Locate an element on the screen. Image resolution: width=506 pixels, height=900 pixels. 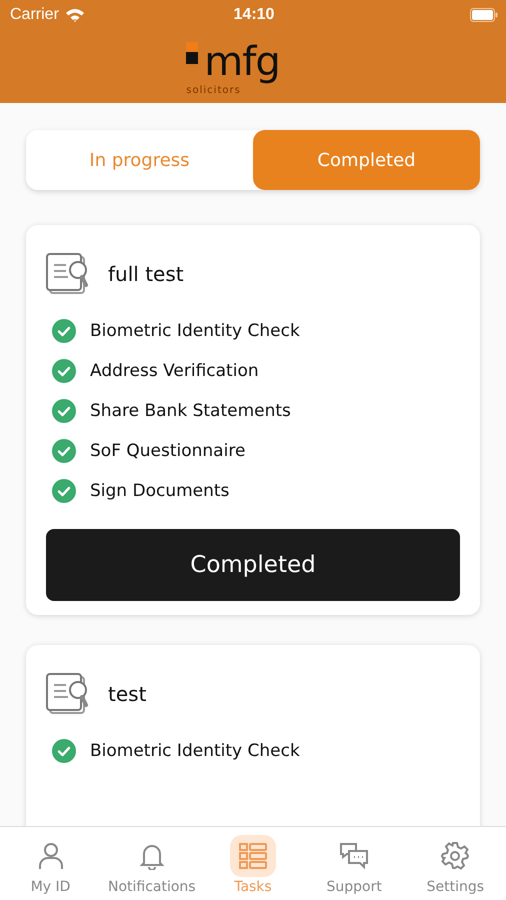
task-label: Share Bank Statements is located at coordinates (190, 411).